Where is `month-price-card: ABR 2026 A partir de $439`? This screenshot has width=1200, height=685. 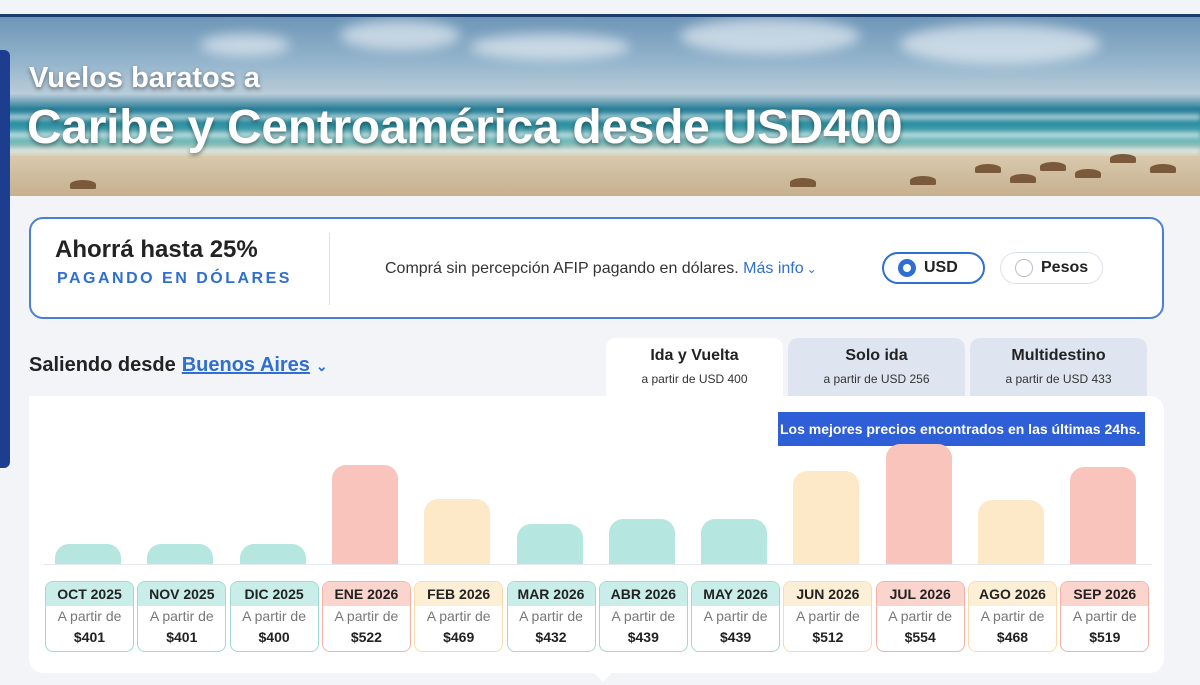 month-price-card: ABR 2026 A partir de $439 is located at coordinates (643, 616).